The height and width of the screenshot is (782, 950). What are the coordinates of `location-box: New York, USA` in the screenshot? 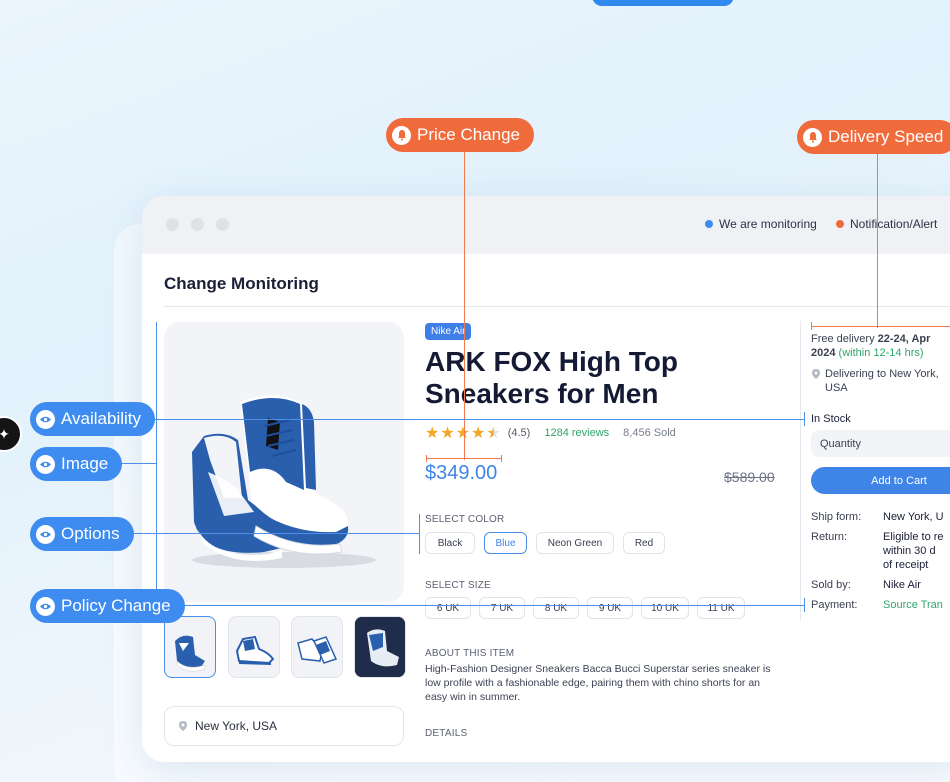 It's located at (284, 726).